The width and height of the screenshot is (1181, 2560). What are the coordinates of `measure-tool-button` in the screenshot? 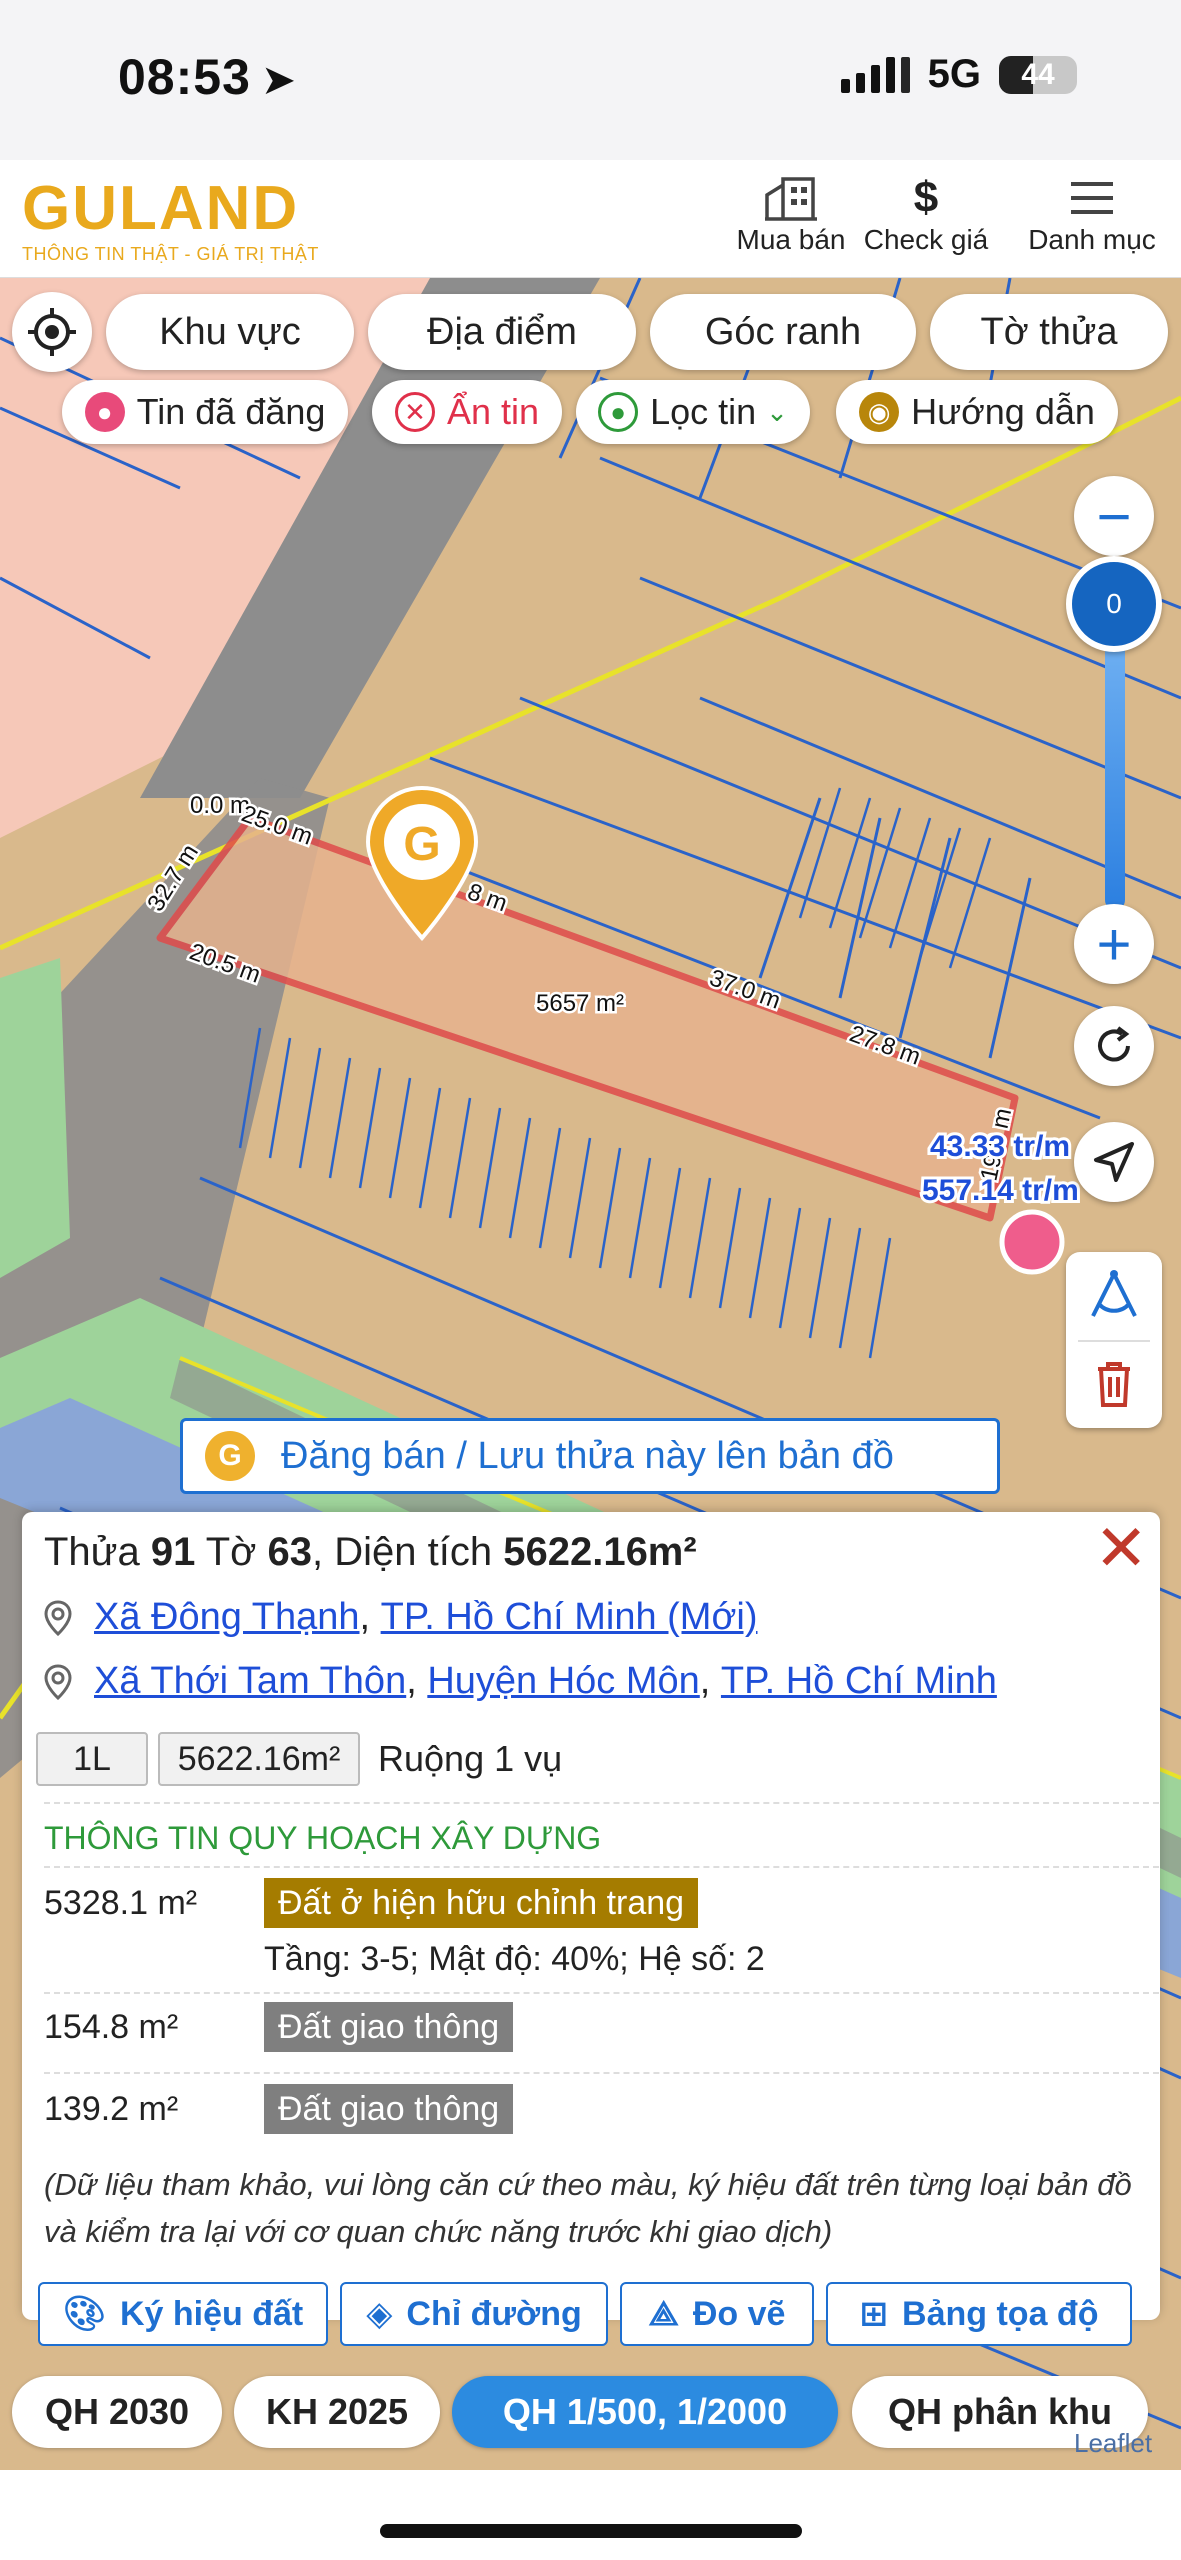 It's located at (1114, 1296).